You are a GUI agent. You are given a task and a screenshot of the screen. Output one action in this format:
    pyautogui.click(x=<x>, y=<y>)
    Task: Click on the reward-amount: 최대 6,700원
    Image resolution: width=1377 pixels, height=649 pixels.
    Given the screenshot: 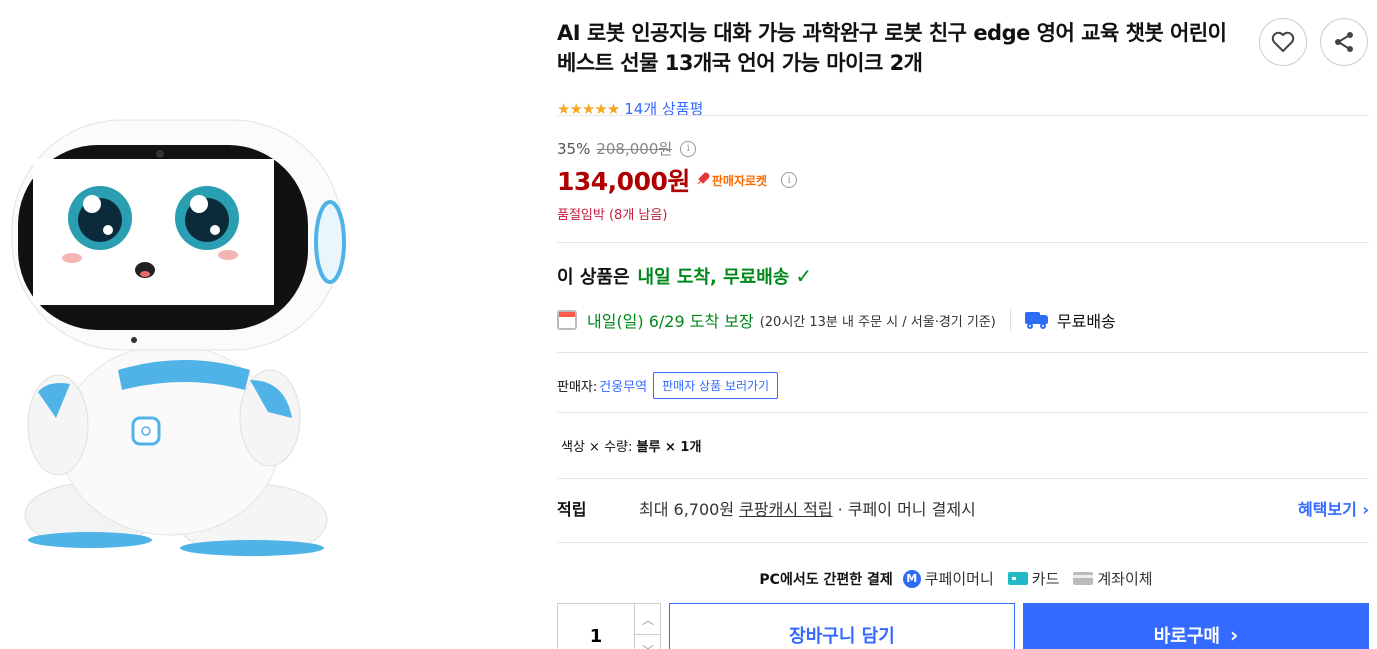 What is the action you would take?
    pyautogui.click(x=687, y=509)
    